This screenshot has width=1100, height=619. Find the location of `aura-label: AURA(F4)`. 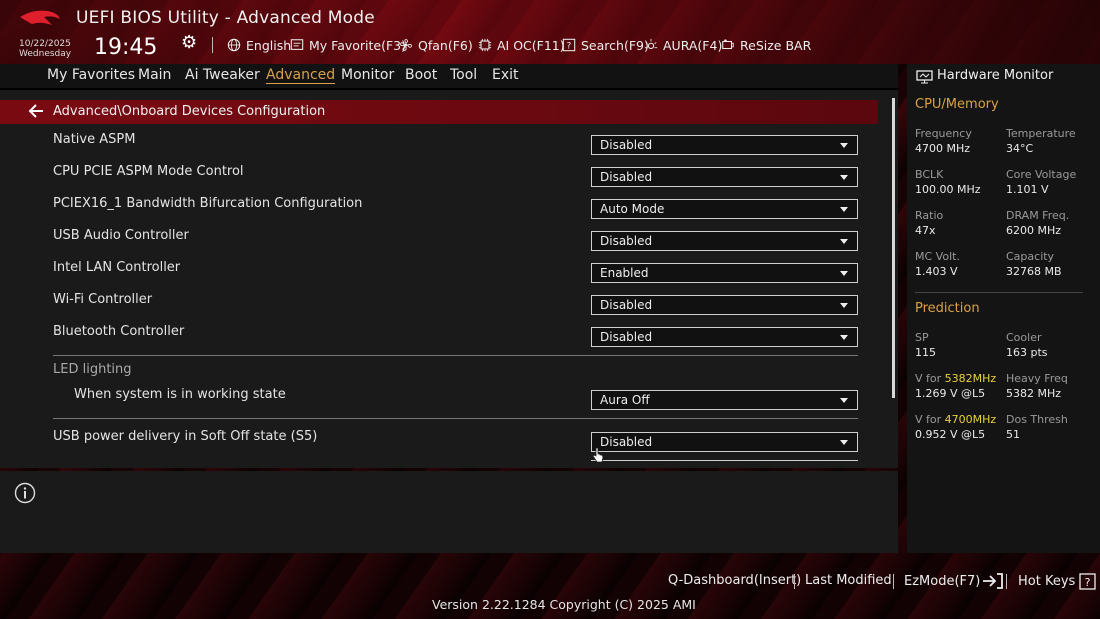

aura-label: AURA(F4) is located at coordinates (693, 45).